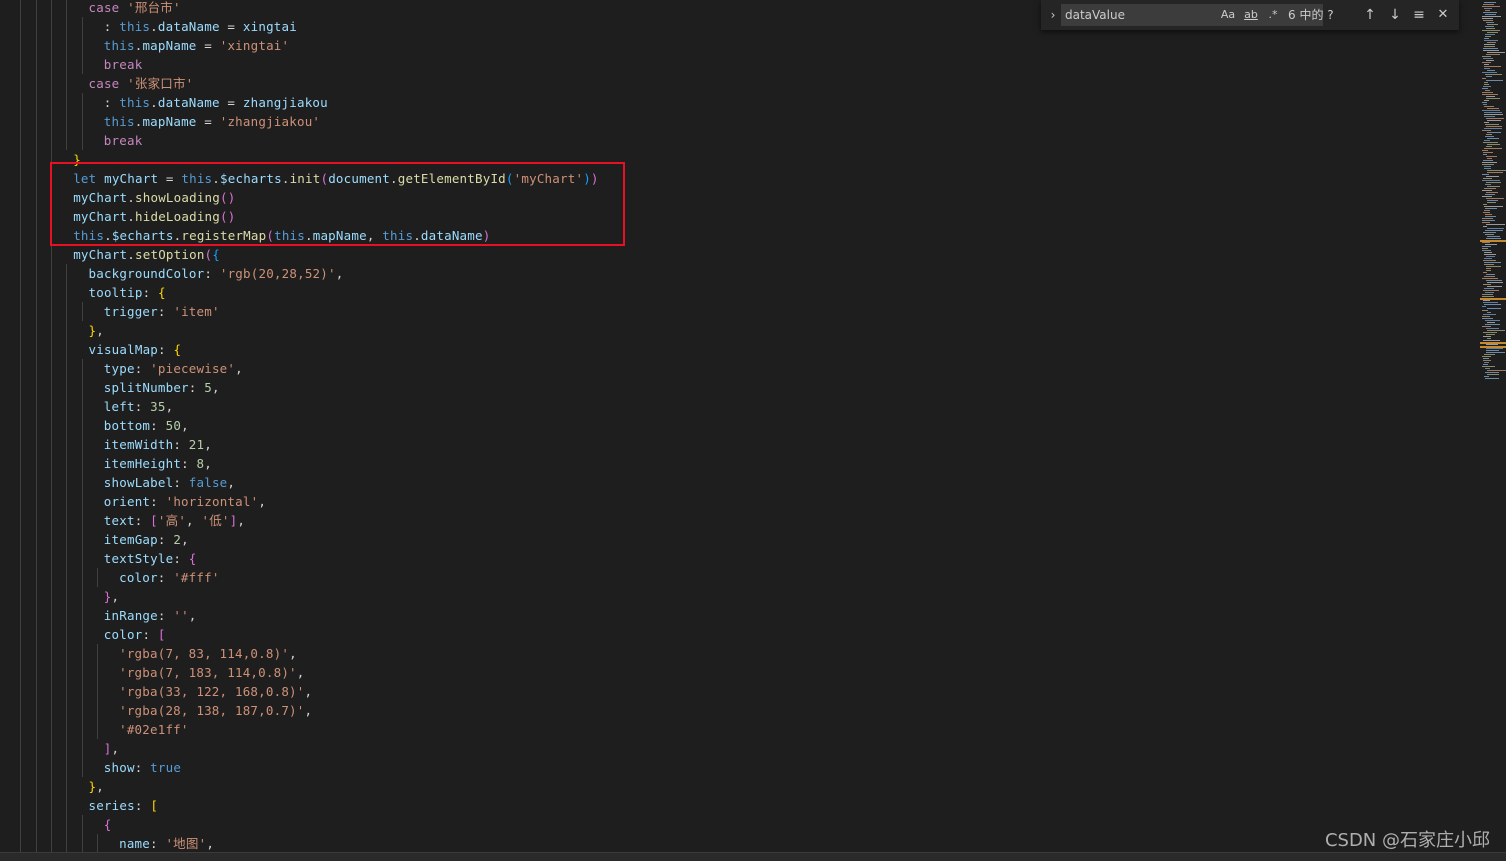 This screenshot has height=861, width=1506. Describe the element at coordinates (123, 140) in the screenshot. I see `code-token: break` at that location.